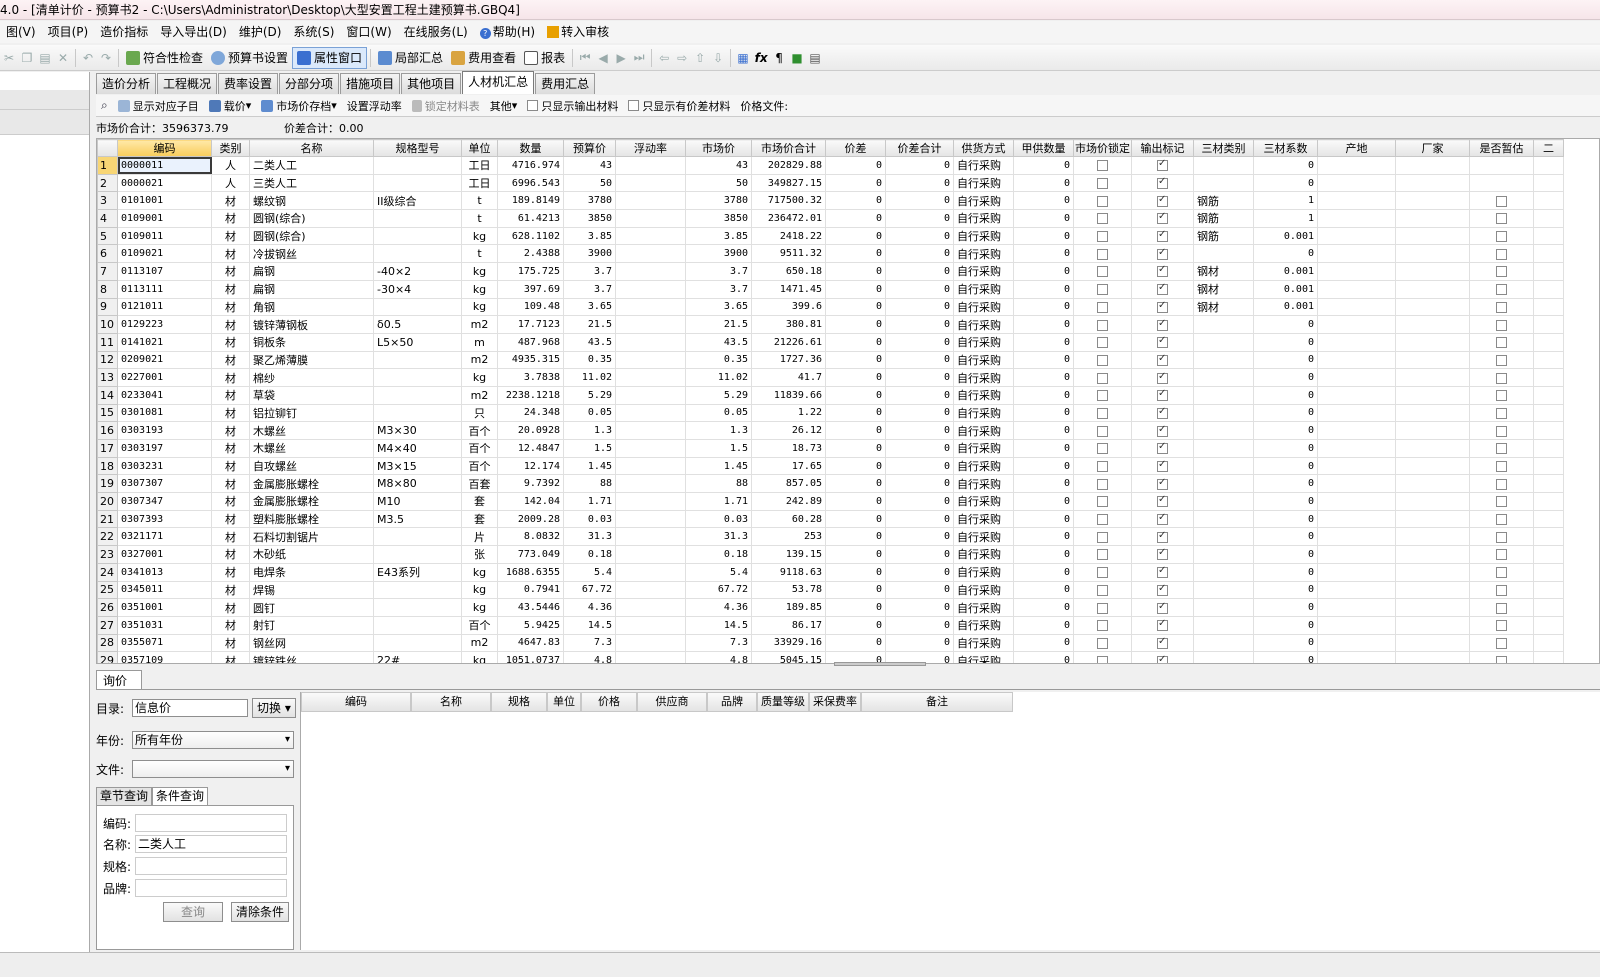 The width and height of the screenshot is (1600, 977). I want to click on table-cell: 0355071, so click(164, 643).